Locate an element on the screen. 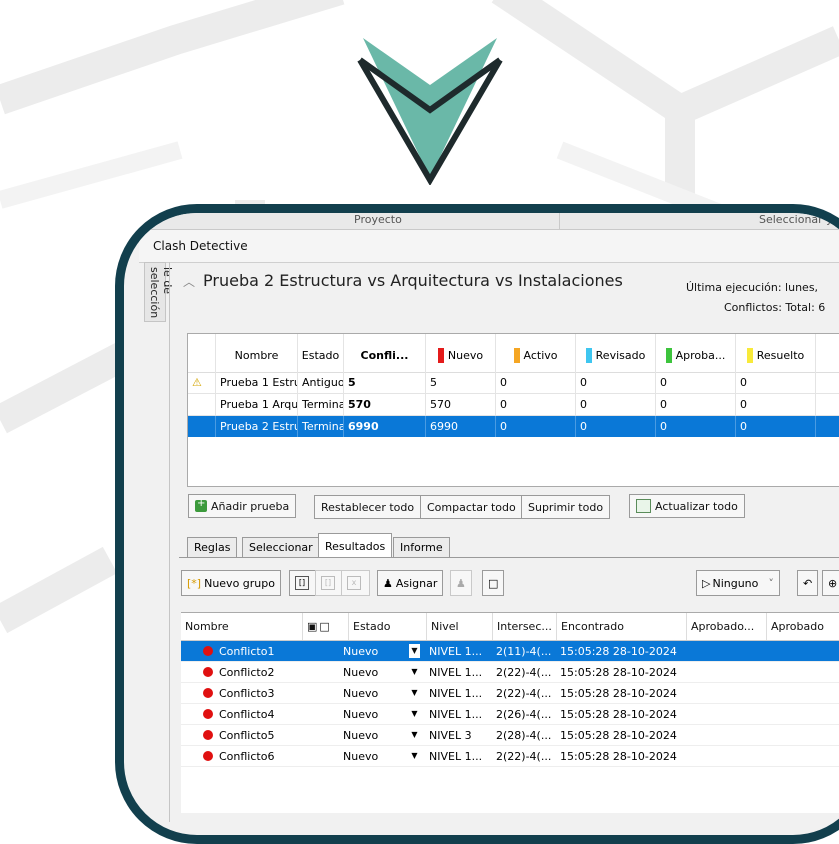  comment-add-icon: □ is located at coordinates (493, 583).